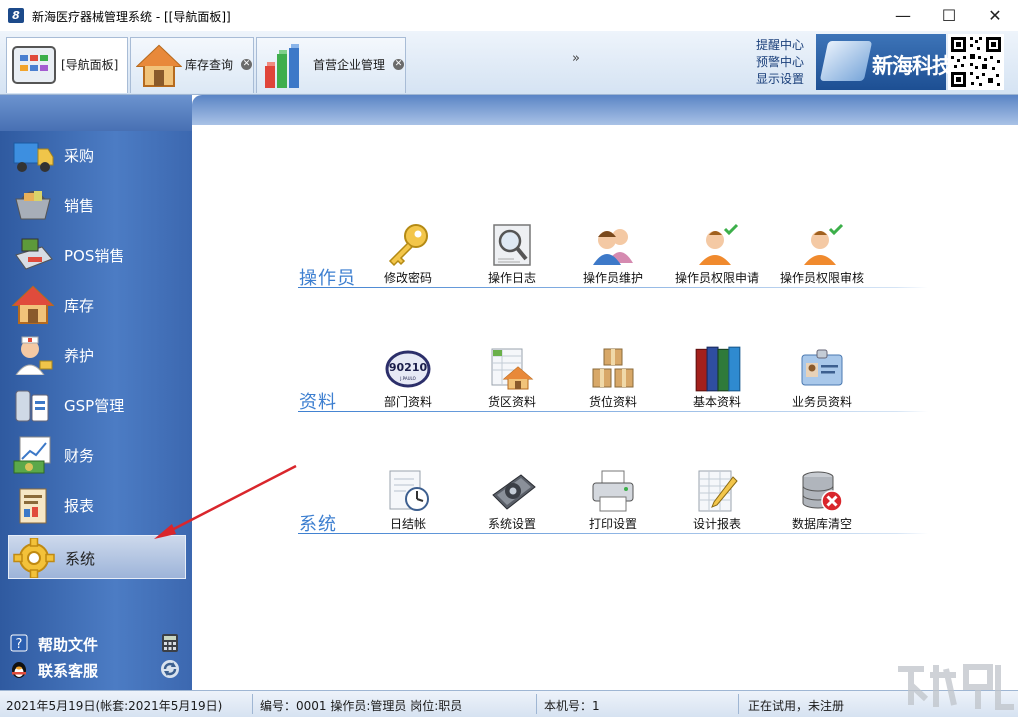 Image resolution: width=1018 pixels, height=717 pixels. I want to click on bar-chart-3d-icon, so click(282, 66).